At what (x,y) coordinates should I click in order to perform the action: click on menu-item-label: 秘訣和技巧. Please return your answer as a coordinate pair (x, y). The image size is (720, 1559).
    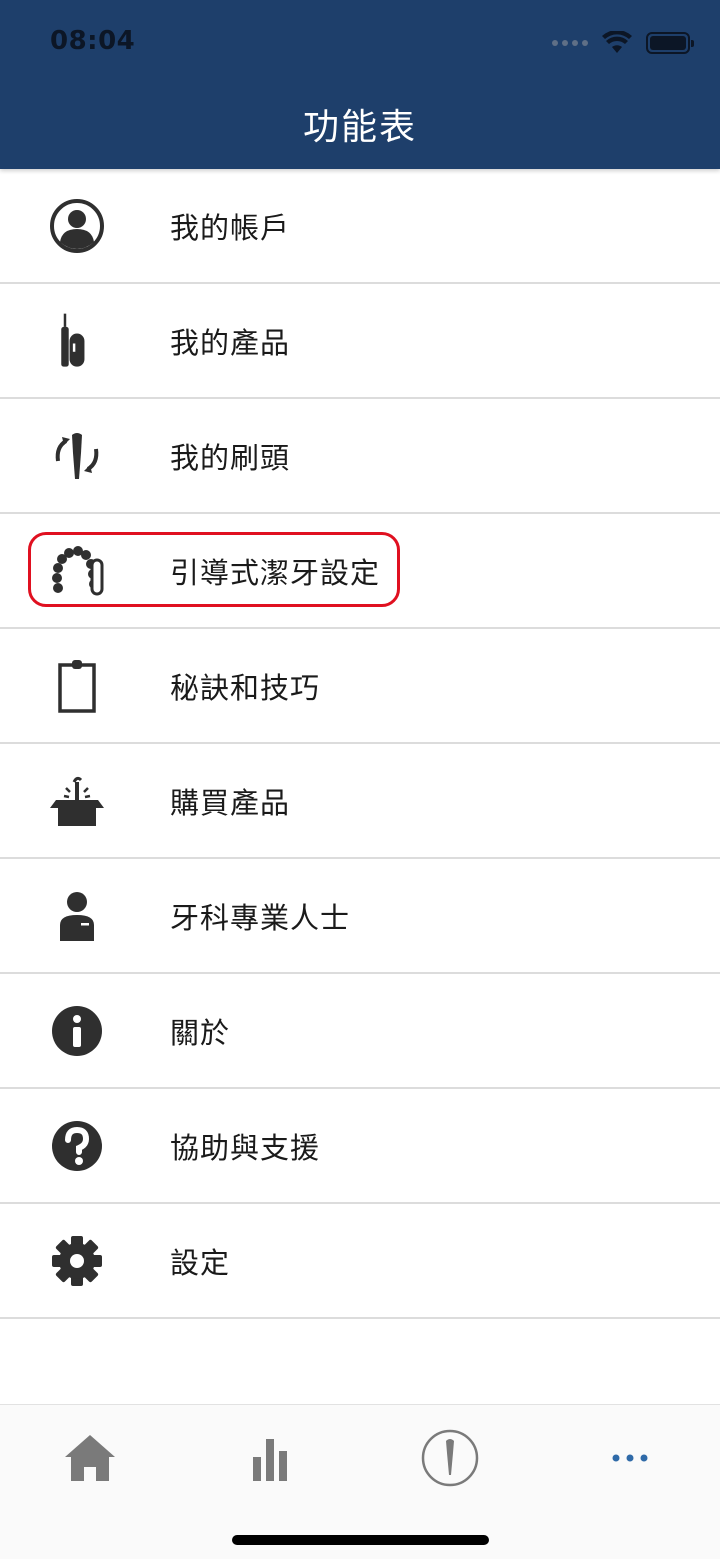
    Looking at the image, I should click on (245, 687).